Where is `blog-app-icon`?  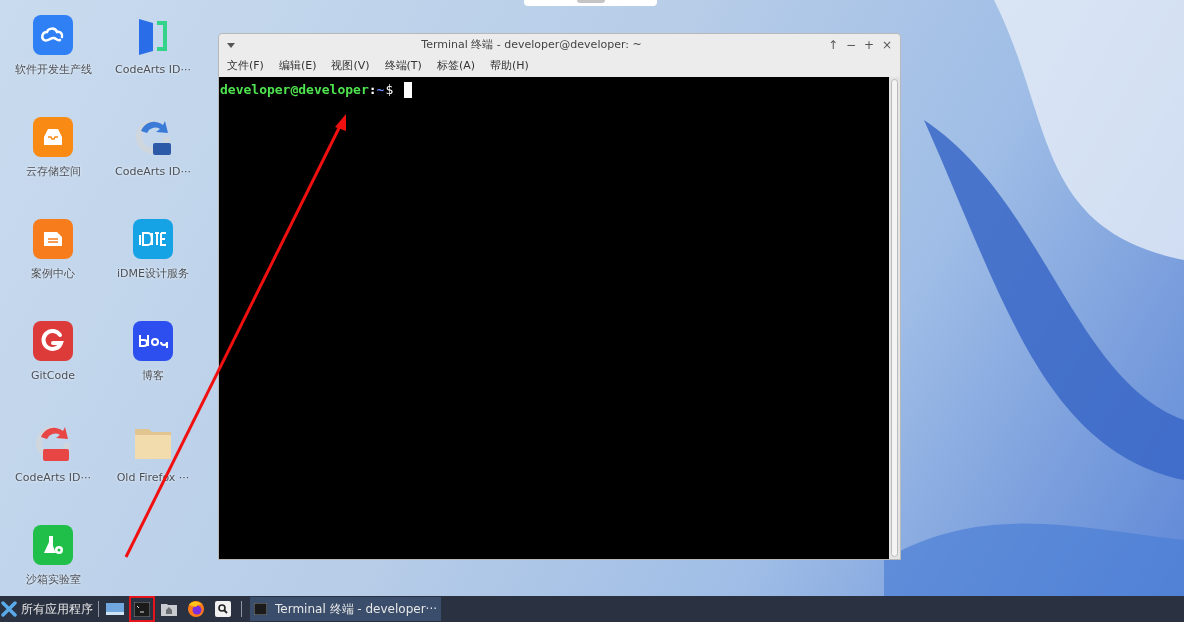
blog-app-icon is located at coordinates (153, 341).